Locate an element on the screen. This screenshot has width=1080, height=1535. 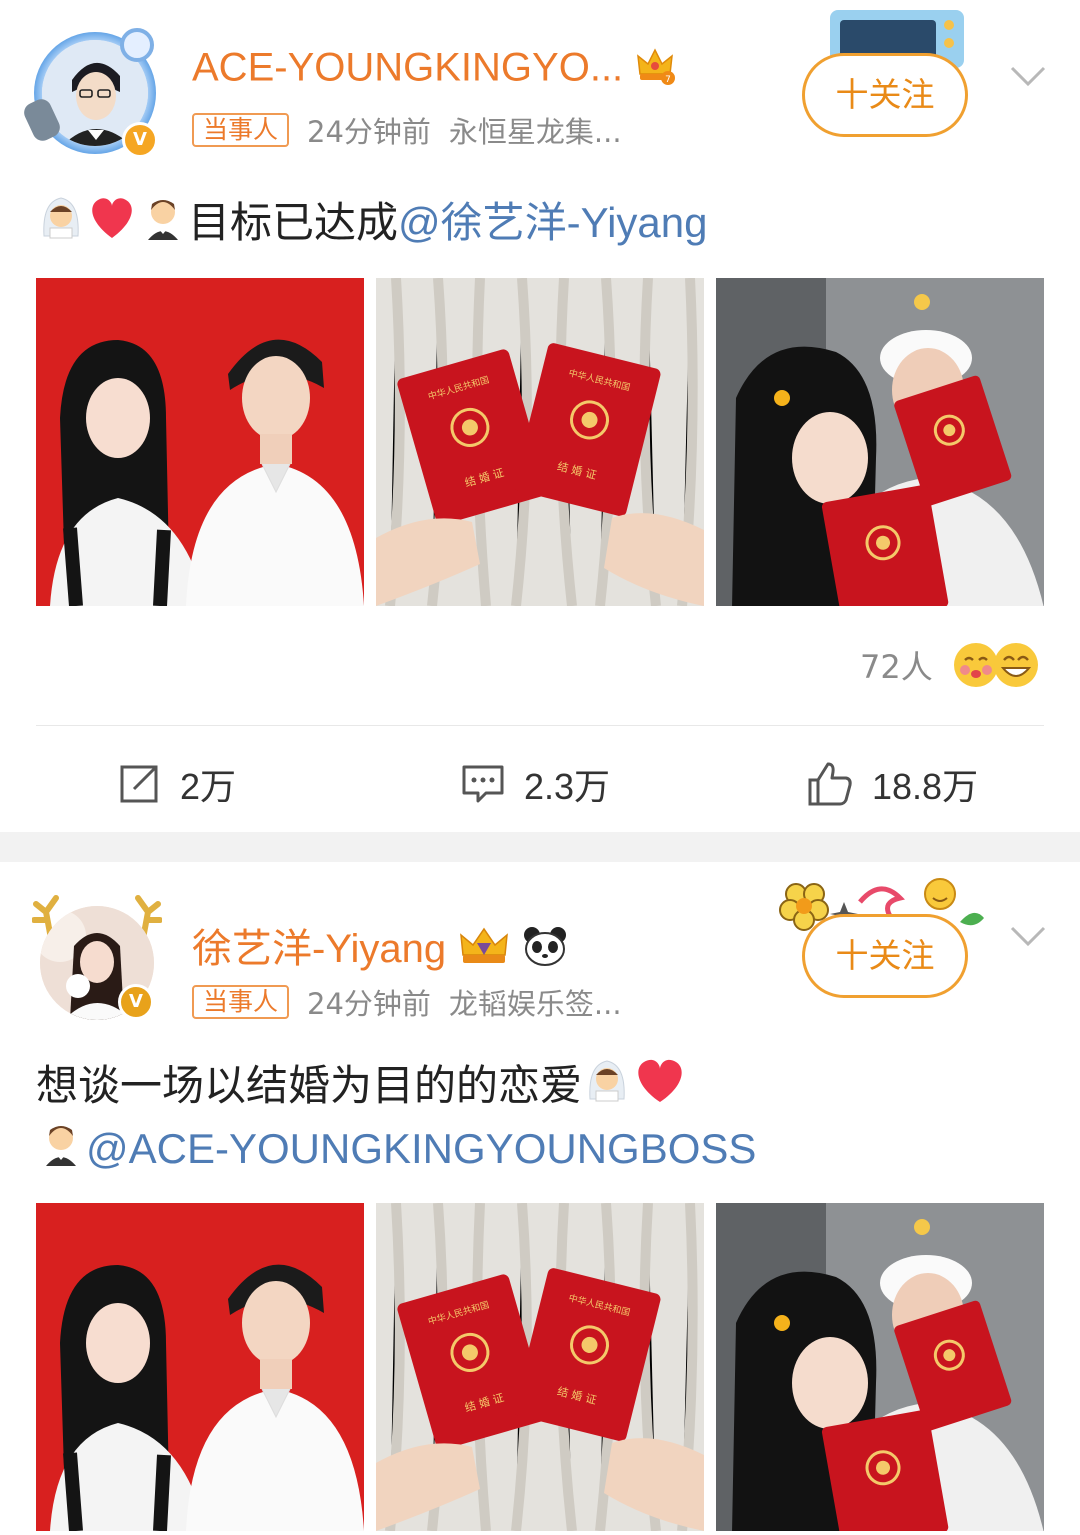
thumbs-up-icon is located at coordinates (830, 784).